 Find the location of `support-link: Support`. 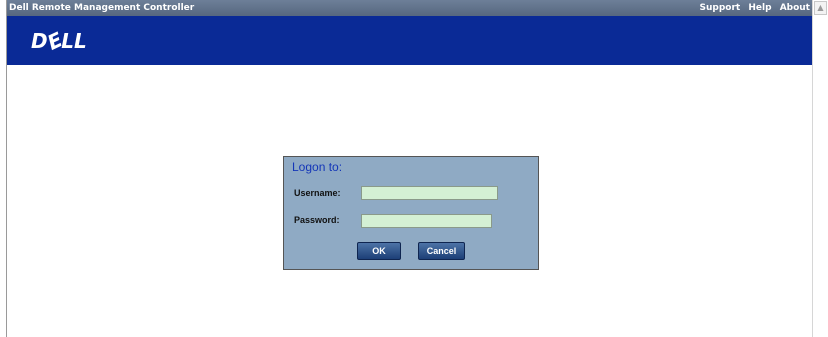

support-link: Support is located at coordinates (720, 8).